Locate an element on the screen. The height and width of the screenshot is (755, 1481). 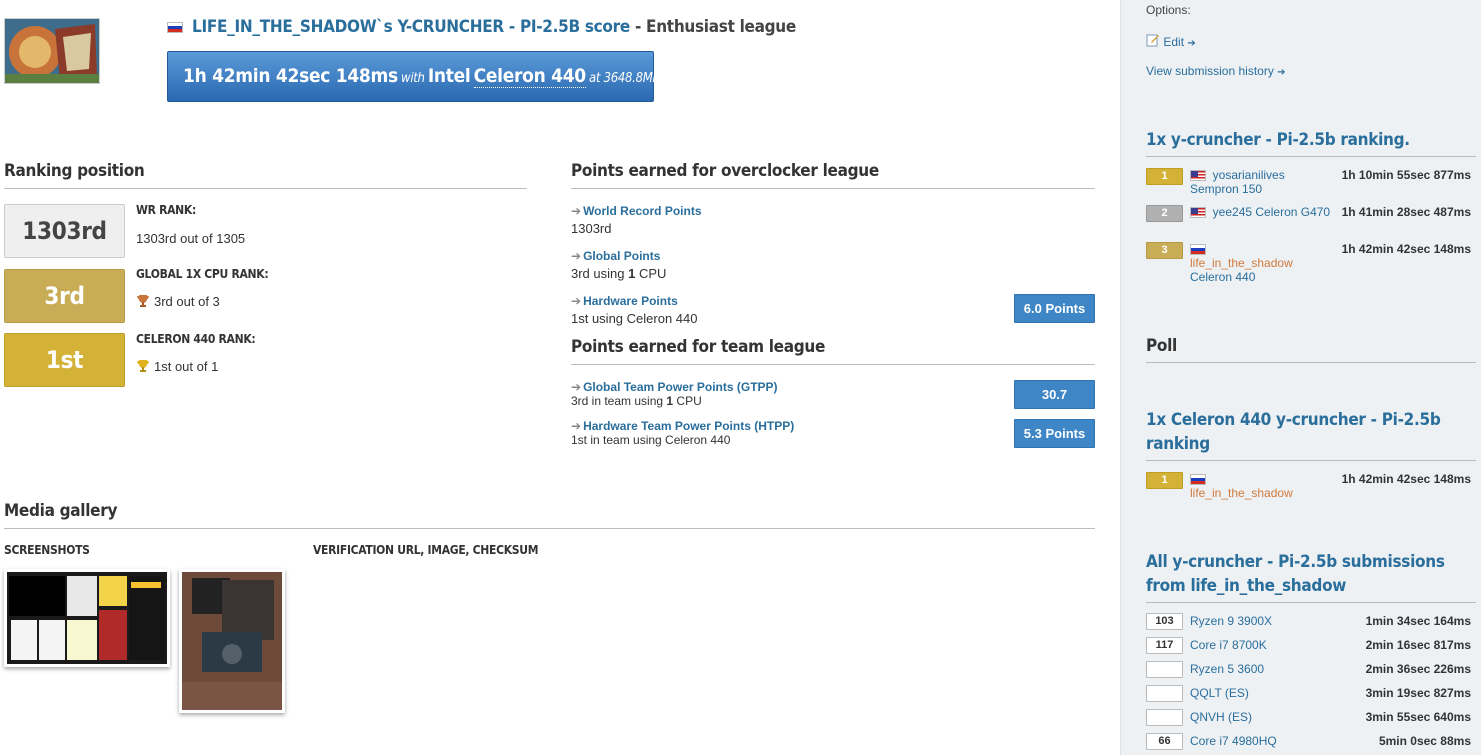
rank-badge: 2 is located at coordinates (1164, 213).